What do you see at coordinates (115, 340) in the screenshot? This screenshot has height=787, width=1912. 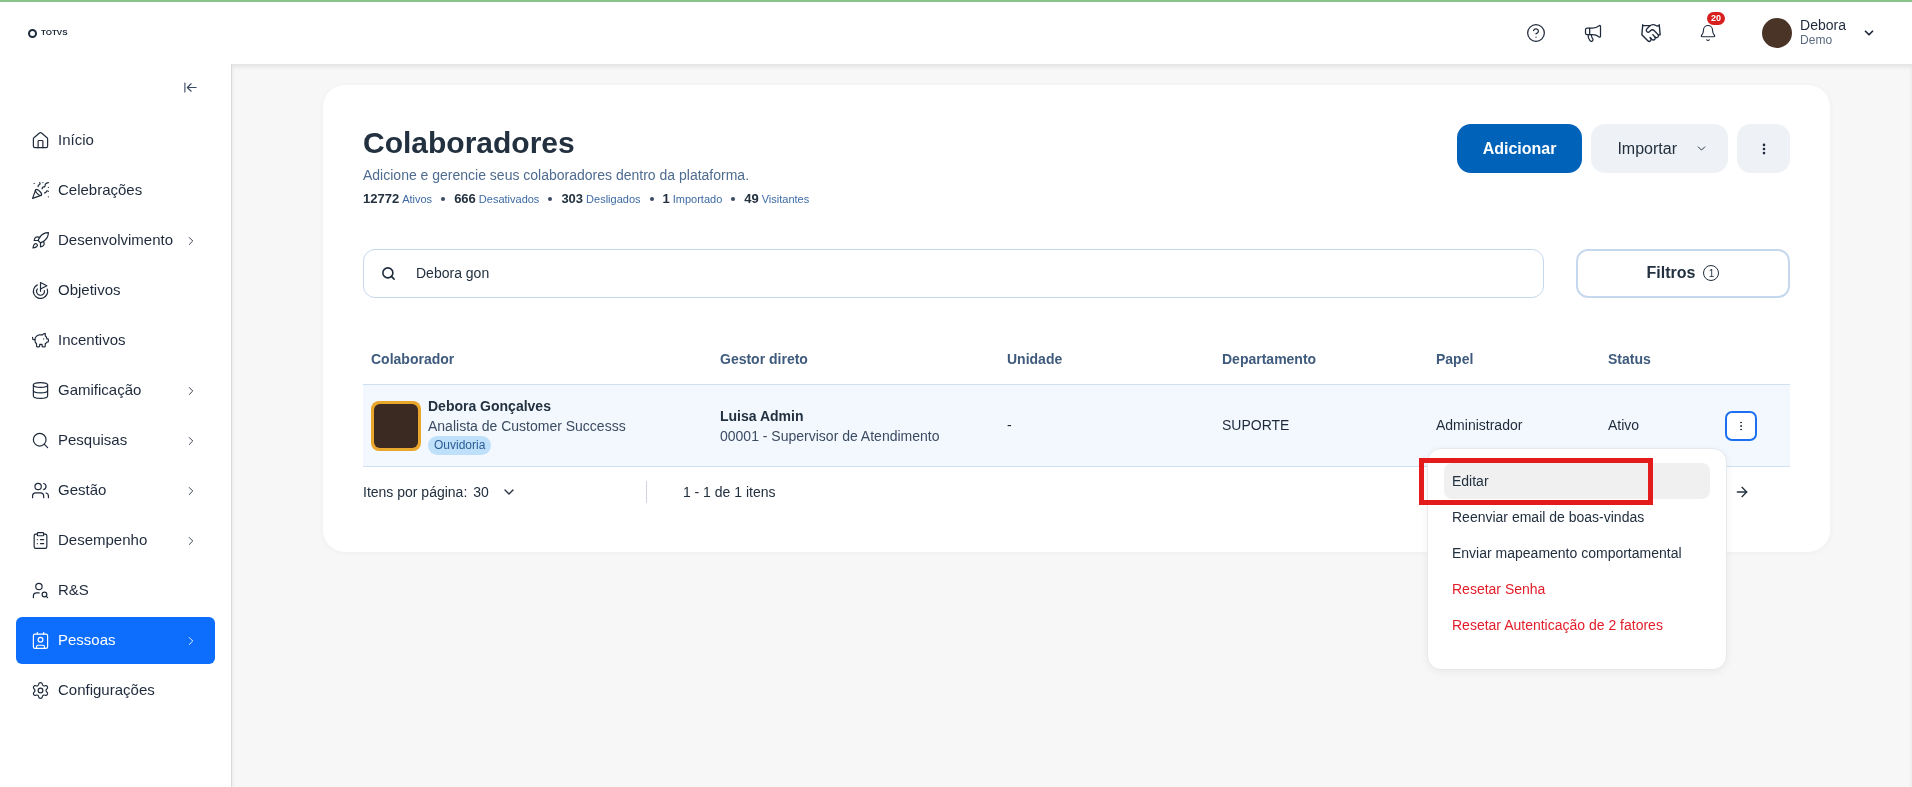 I see `sidebar-item: Incentivos` at bounding box center [115, 340].